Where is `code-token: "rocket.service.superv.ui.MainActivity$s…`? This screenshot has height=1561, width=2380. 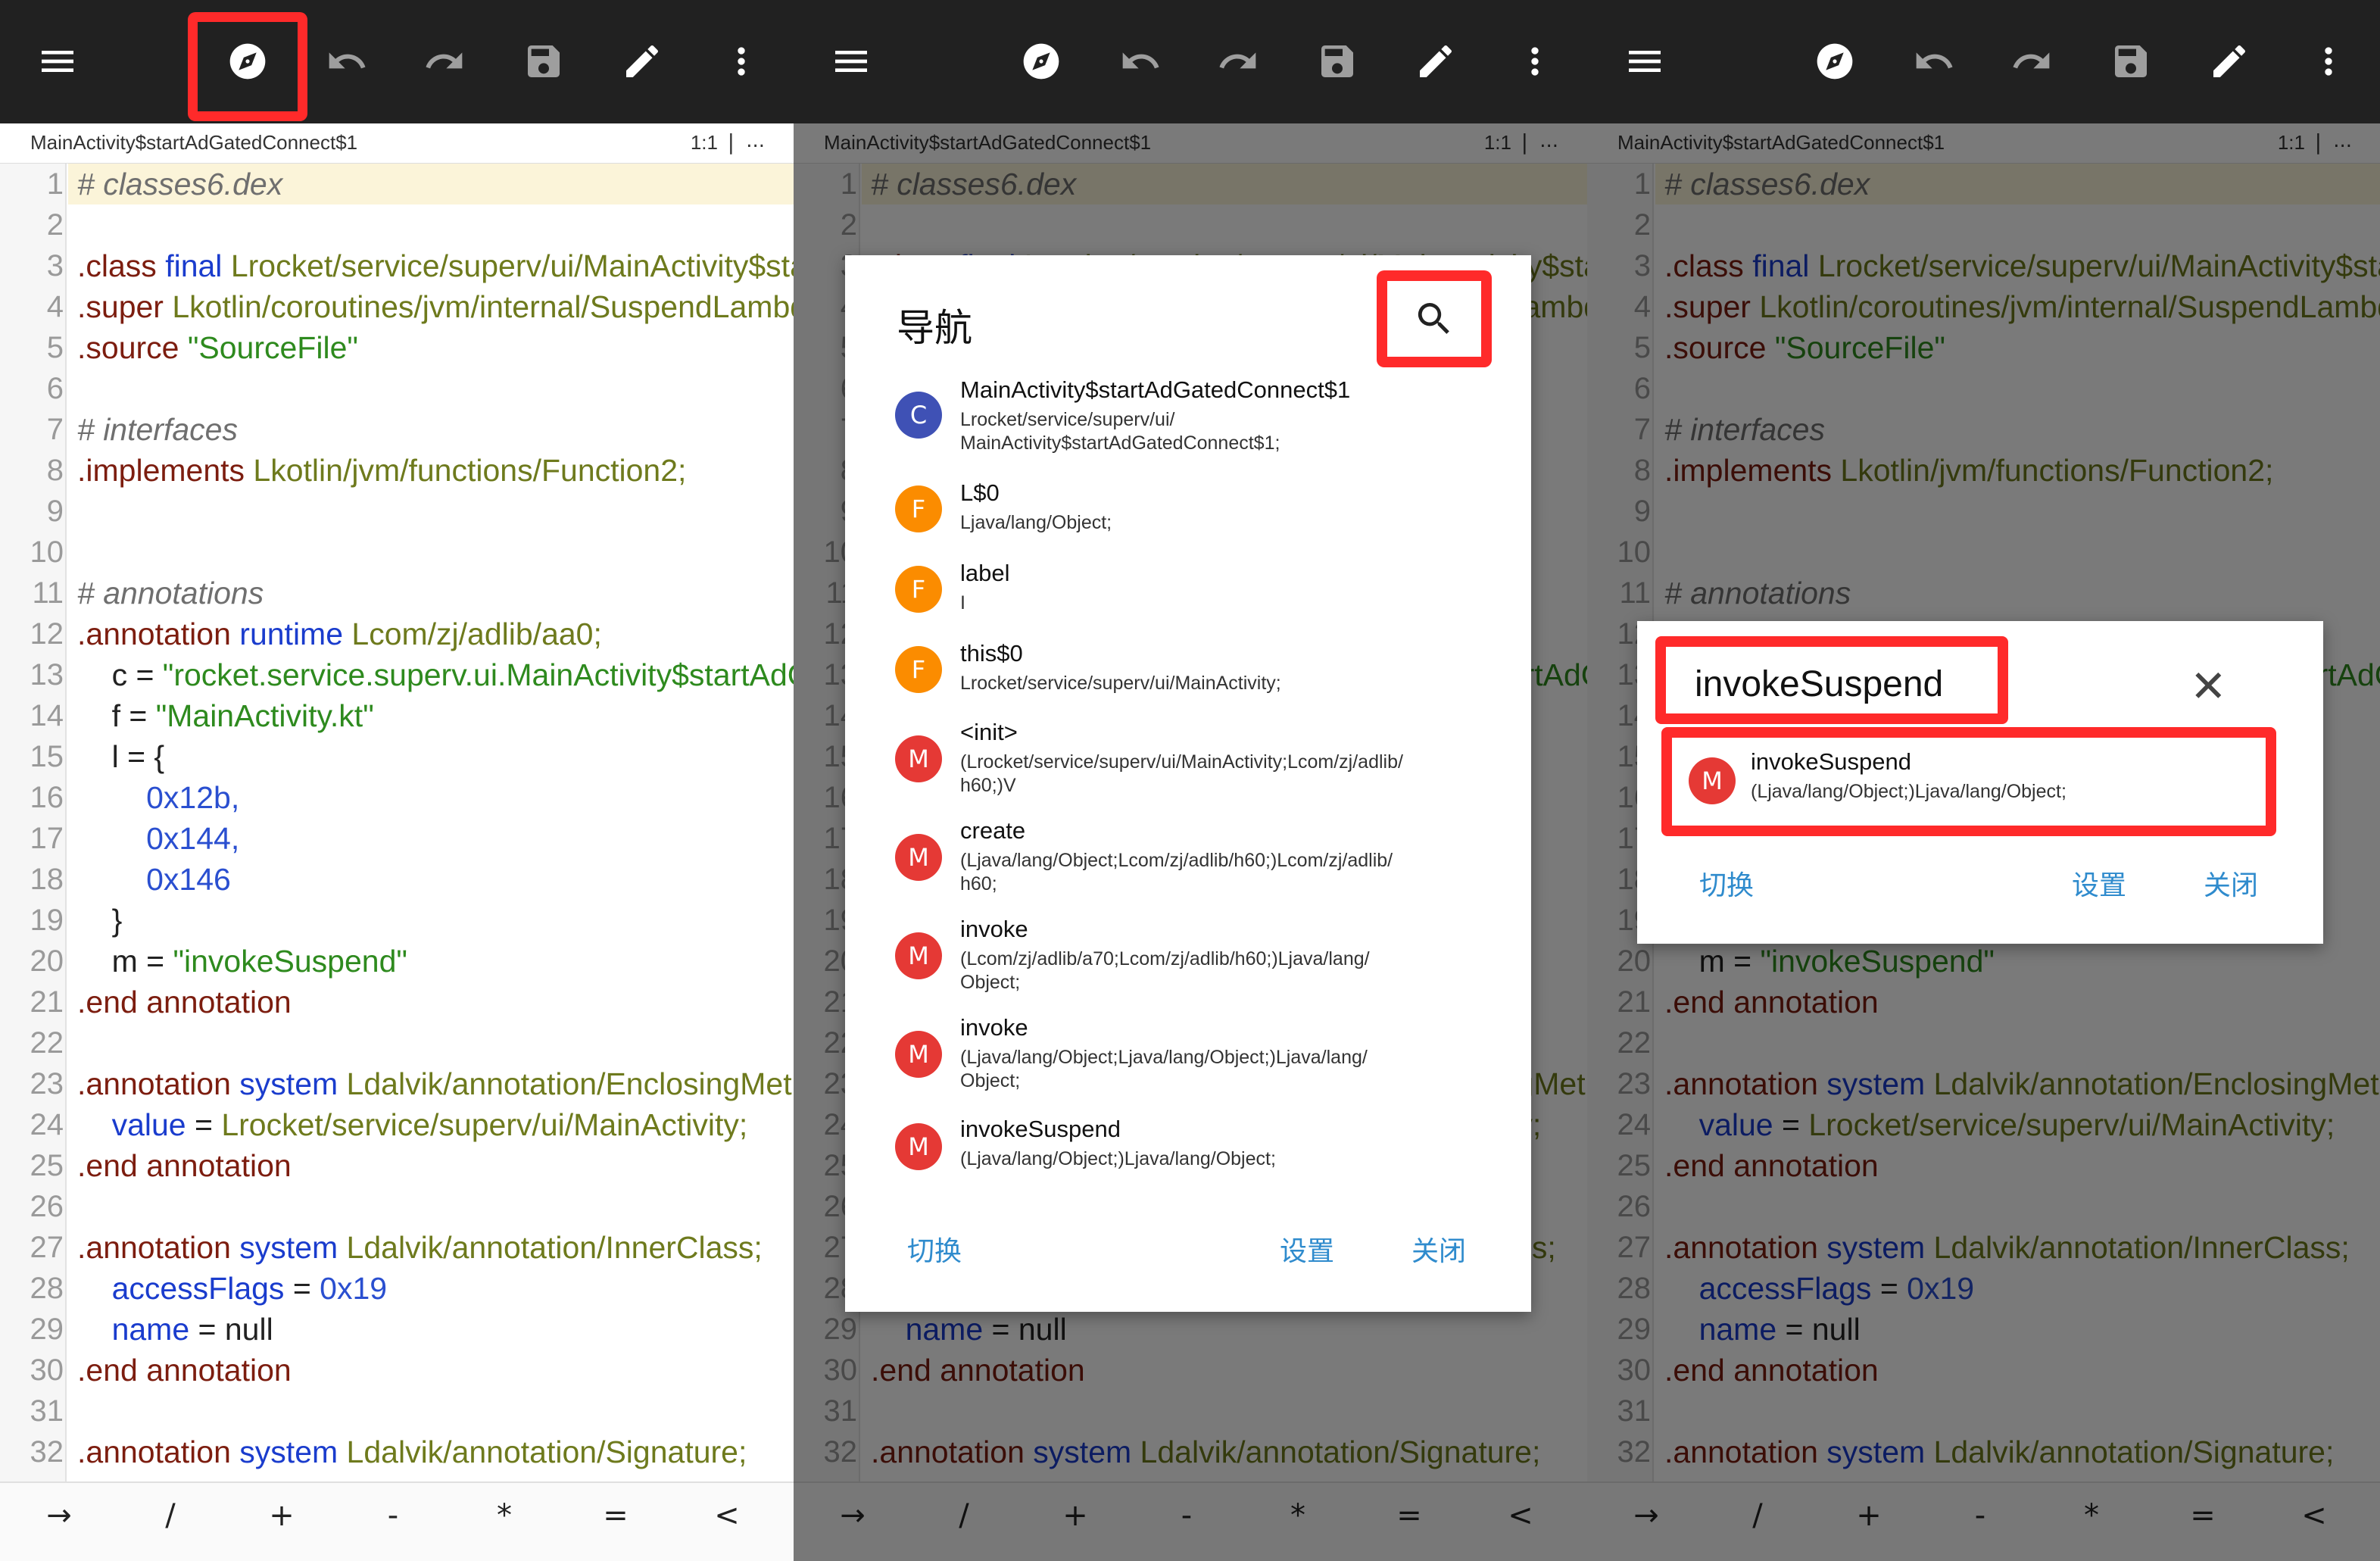 code-token: "rocket.service.superv.ui.MainActivity$s… is located at coordinates (478, 674).